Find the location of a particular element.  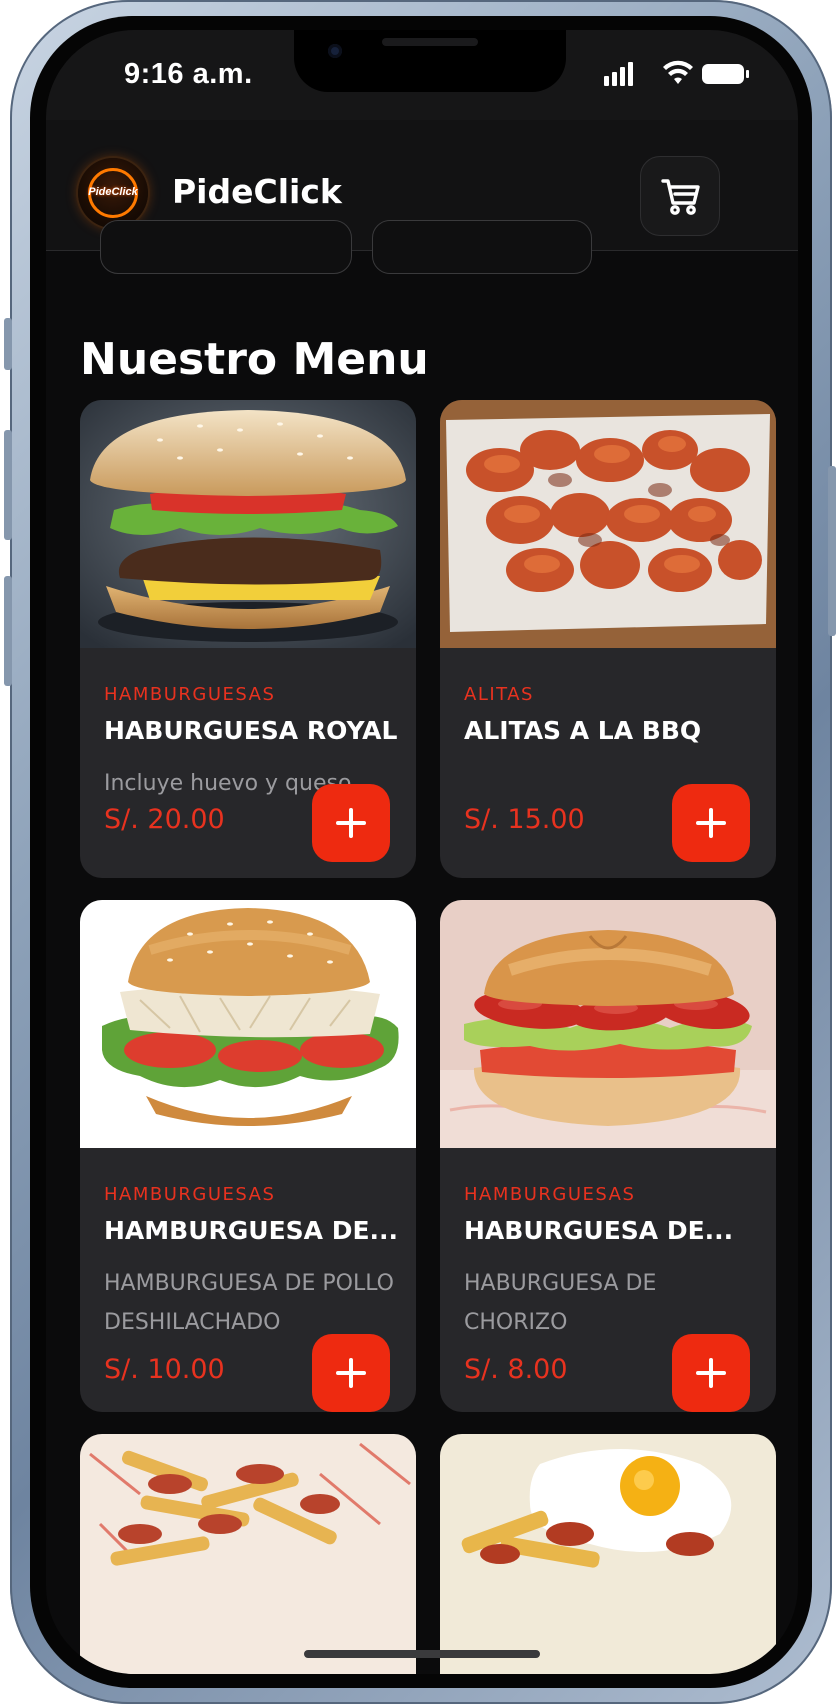

status-time: 9:16 a.m. is located at coordinates (188, 74).